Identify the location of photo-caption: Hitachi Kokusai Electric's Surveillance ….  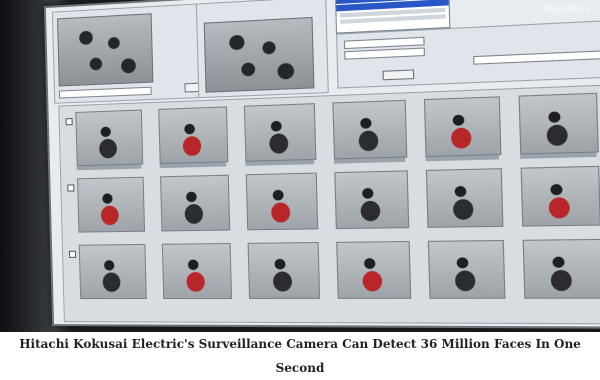
(300, 353).